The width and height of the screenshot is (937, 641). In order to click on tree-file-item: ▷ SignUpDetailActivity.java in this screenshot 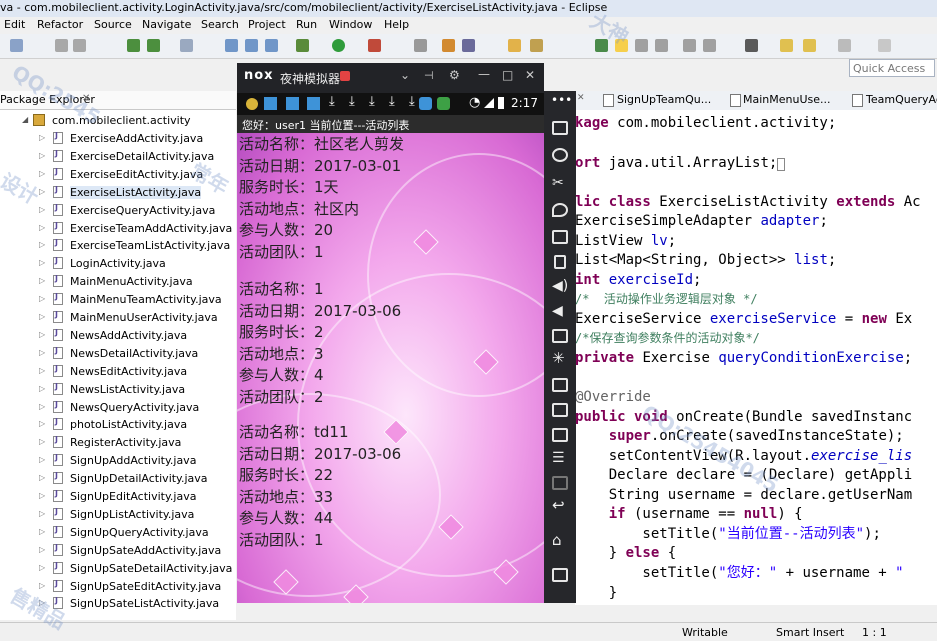, I will do `click(118, 479)`.